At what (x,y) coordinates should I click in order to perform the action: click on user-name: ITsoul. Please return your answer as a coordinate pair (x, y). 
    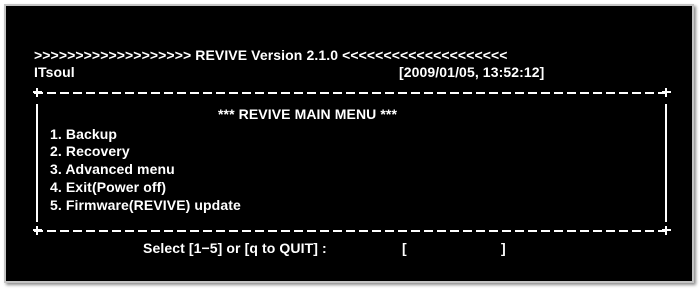
    Looking at the image, I should click on (54, 72).